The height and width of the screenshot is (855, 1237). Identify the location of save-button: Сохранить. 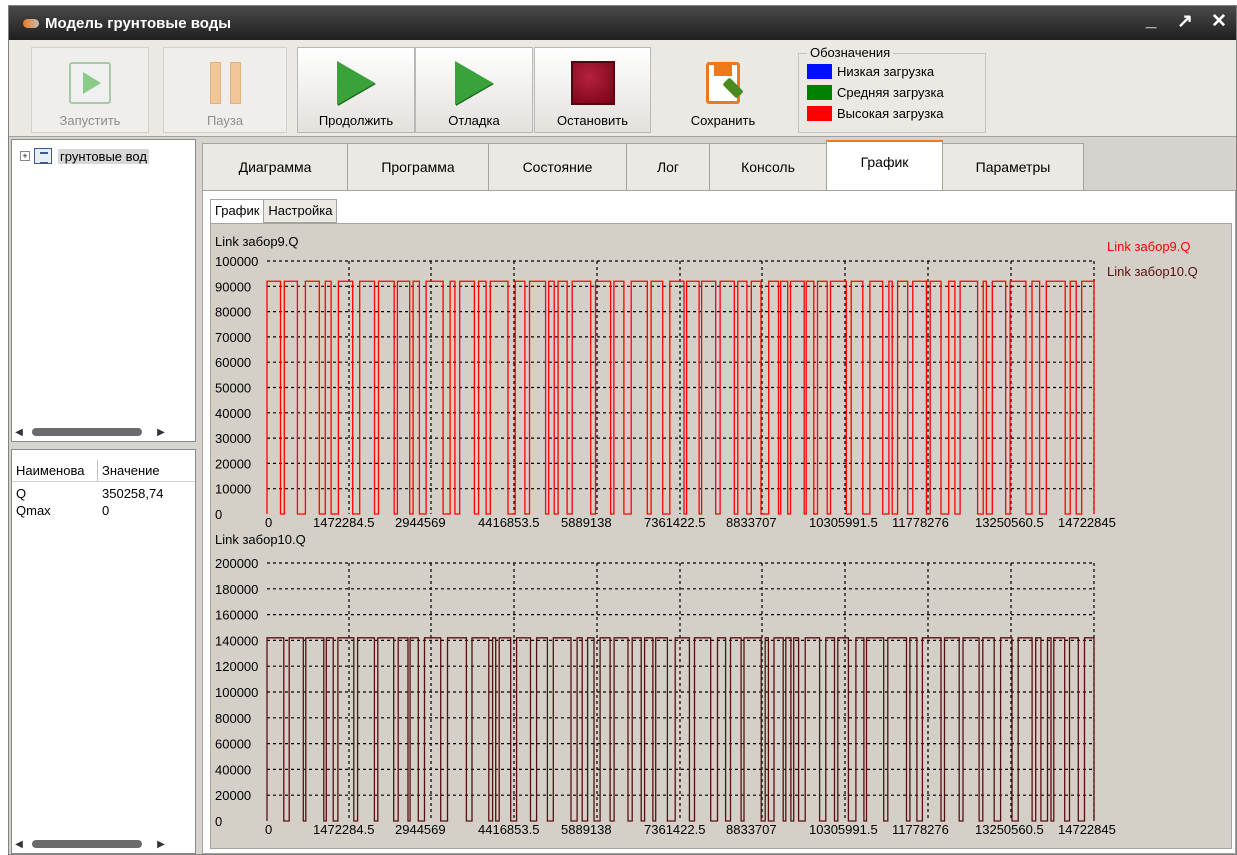
(723, 90).